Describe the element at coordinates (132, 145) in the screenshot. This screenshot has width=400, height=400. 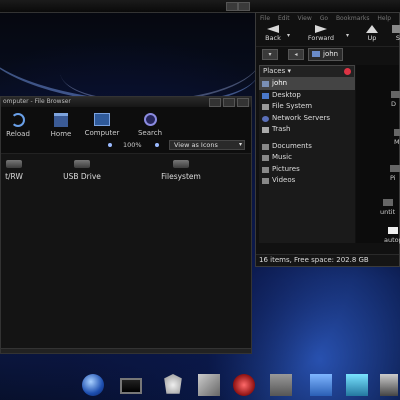
I see `zoom-level: 100%` at that location.